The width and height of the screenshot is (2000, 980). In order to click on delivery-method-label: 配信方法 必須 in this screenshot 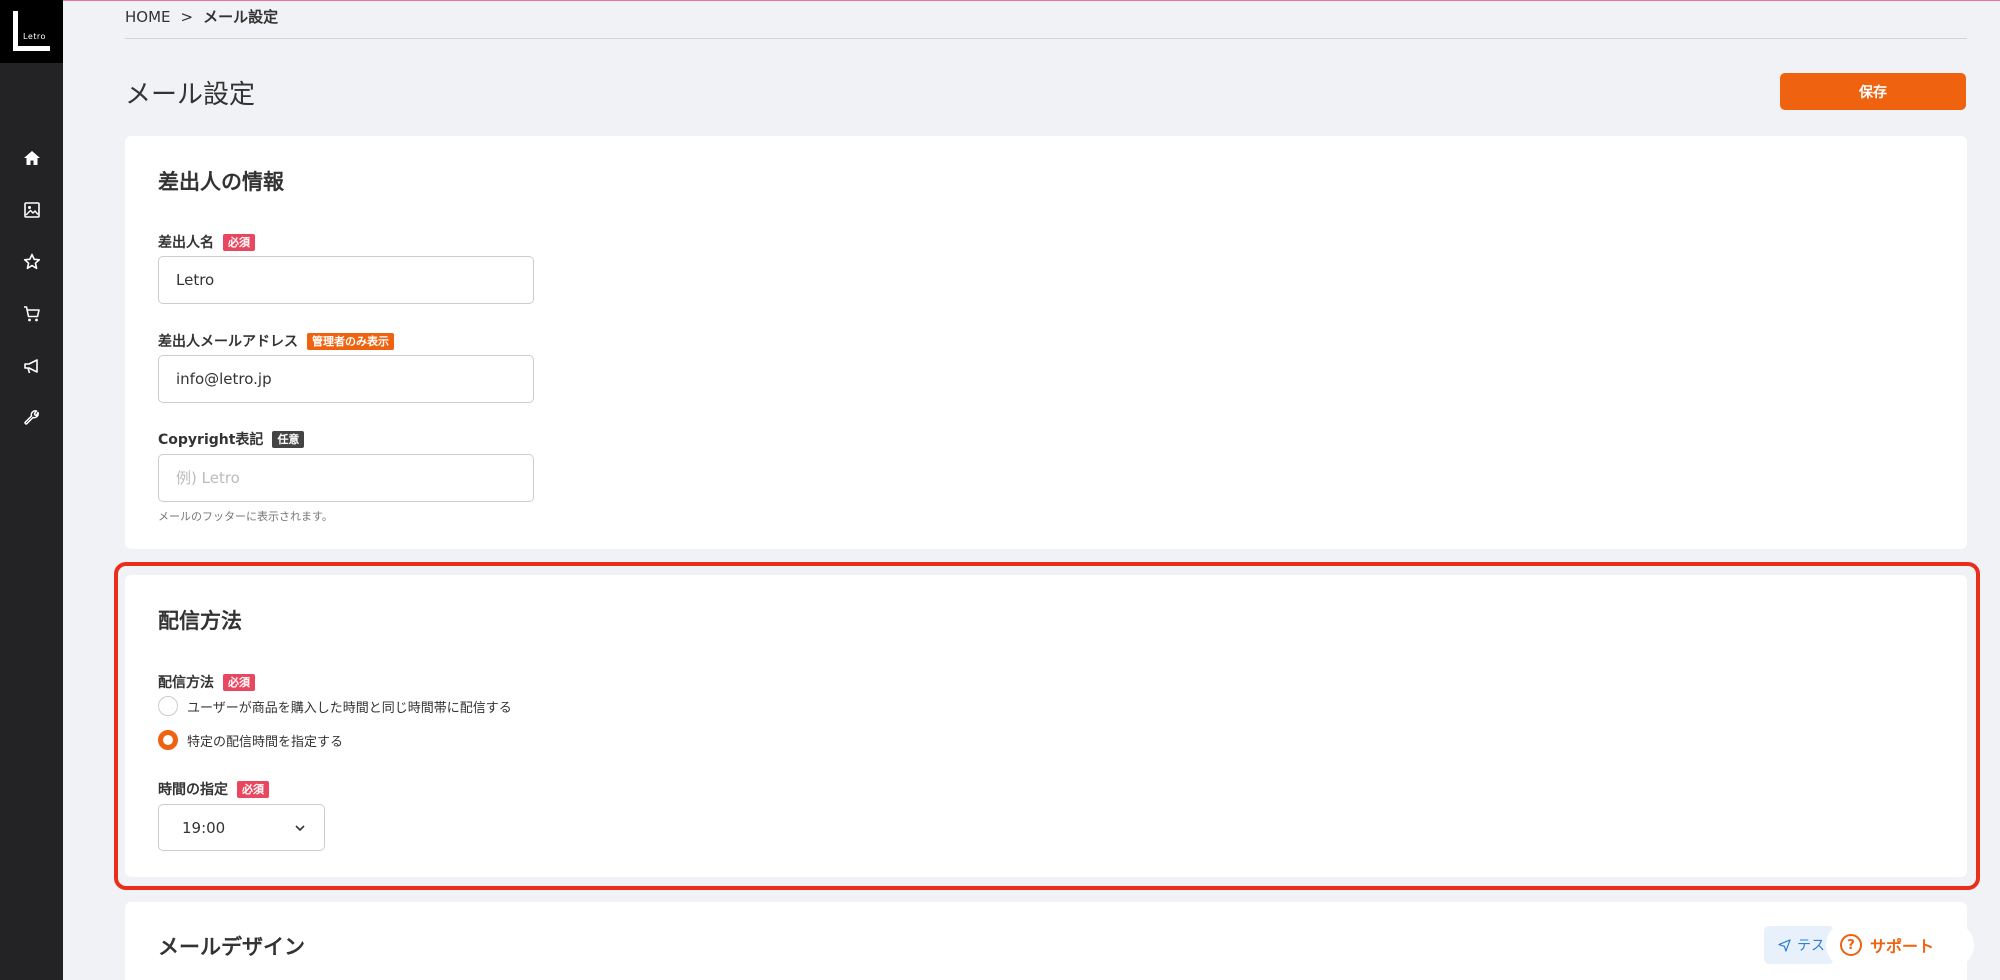, I will do `click(206, 682)`.